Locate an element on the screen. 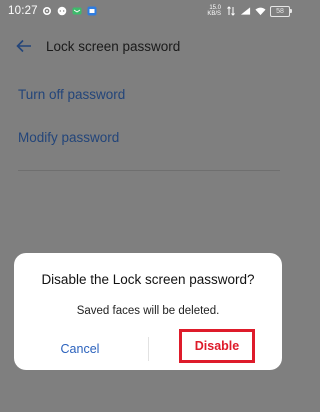 The width and height of the screenshot is (320, 412). disable-button: Disable is located at coordinates (217, 346).